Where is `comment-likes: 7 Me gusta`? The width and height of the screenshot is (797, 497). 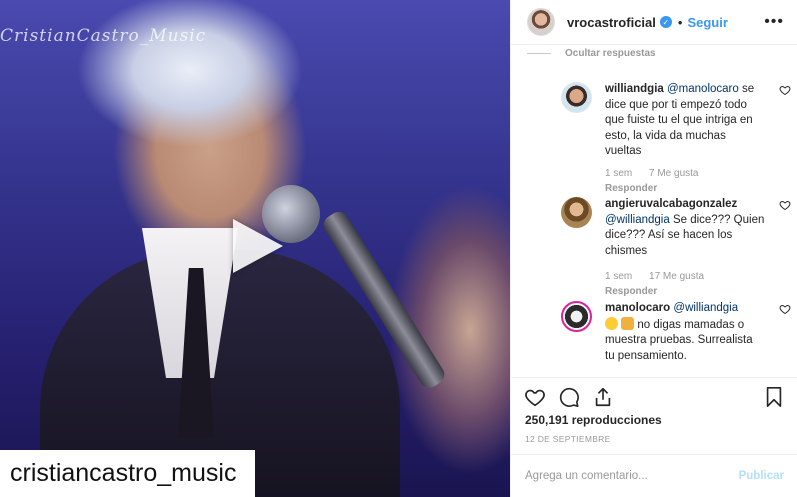 comment-likes: 7 Me gusta is located at coordinates (673, 173).